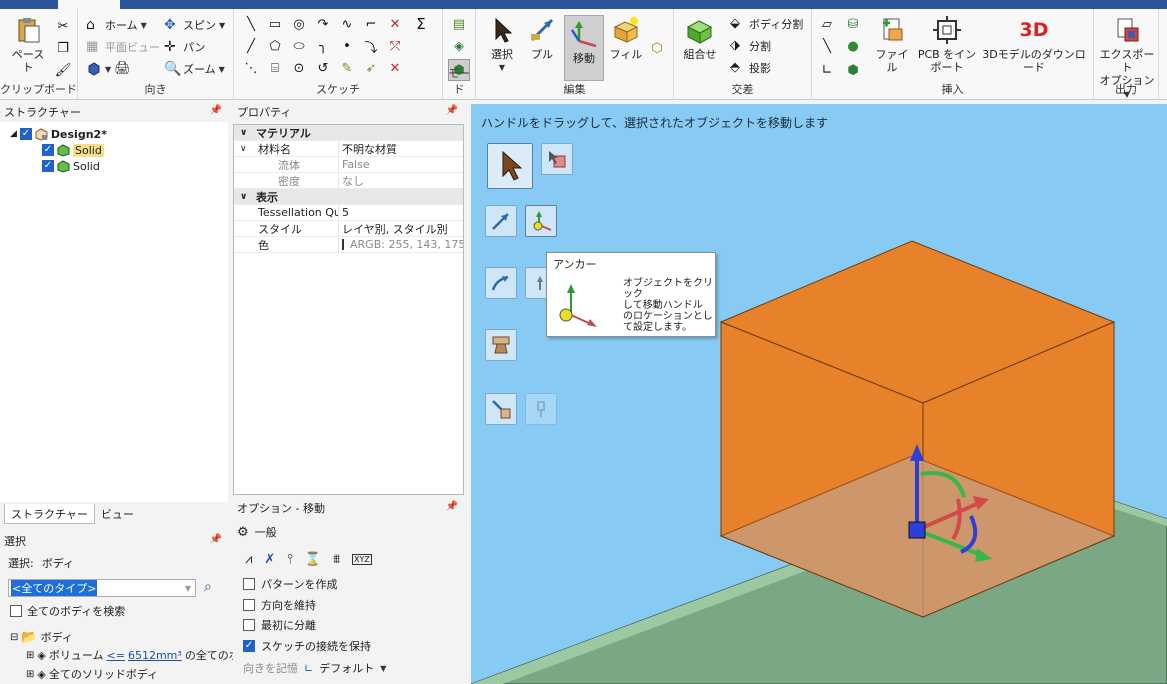 The image size is (1167, 684). Describe the element at coordinates (892, 44) in the screenshot. I see `file-insert-button: ファイル` at that location.